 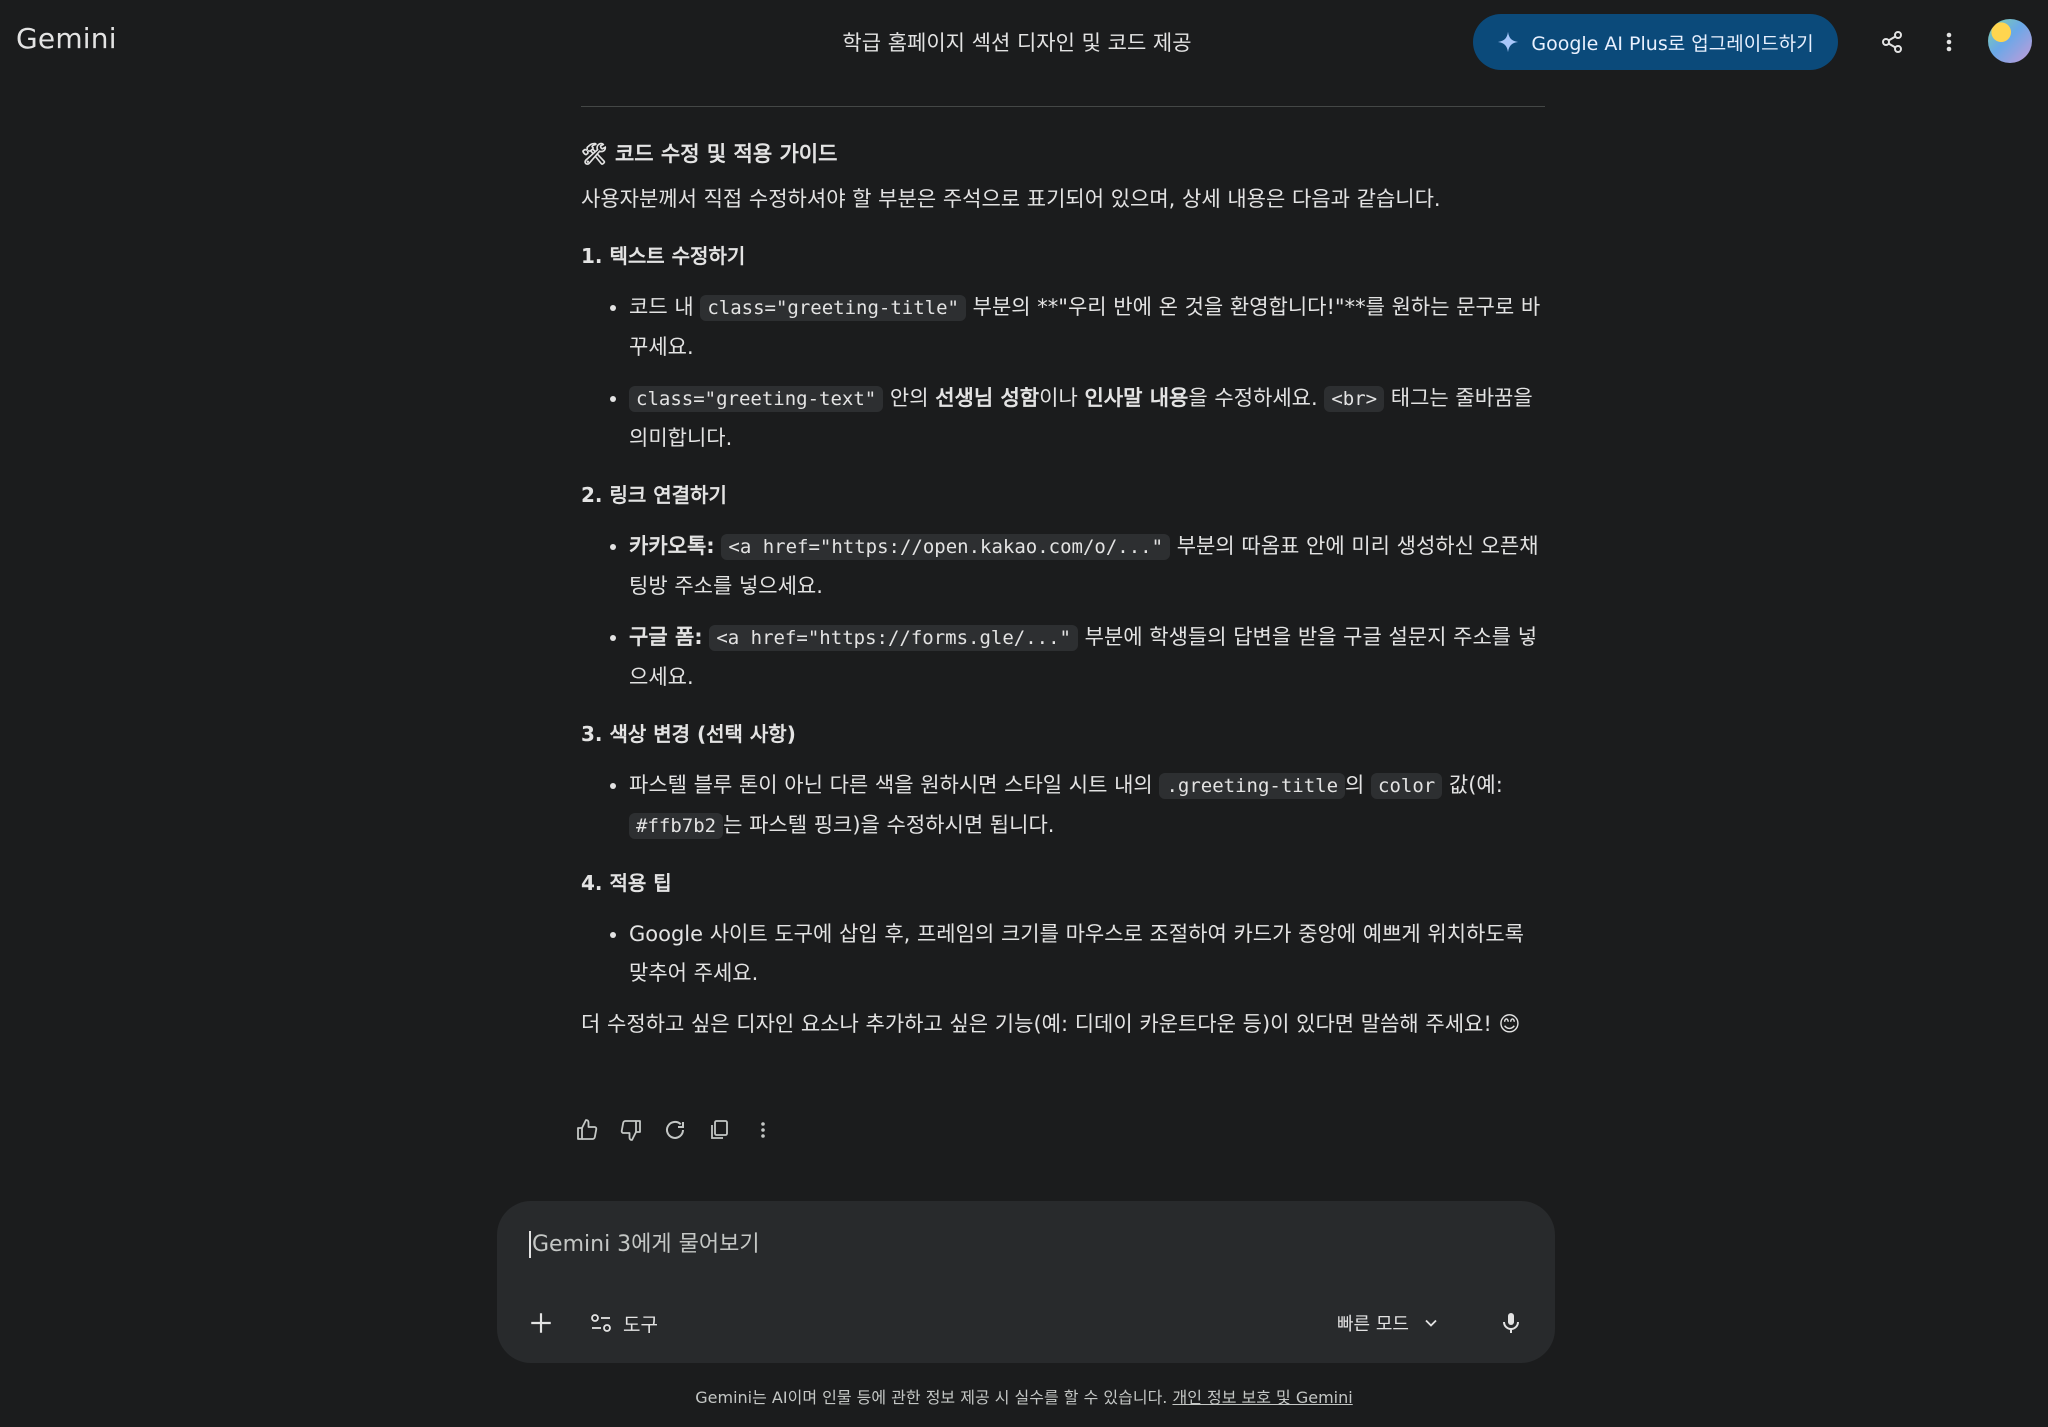 I want to click on refresh-icon, so click(x=675, y=1129).